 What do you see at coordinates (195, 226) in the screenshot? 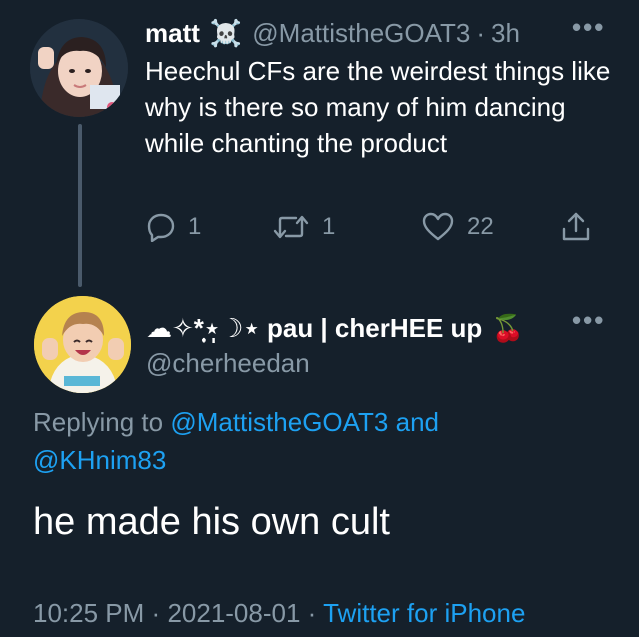
I see `reply-count: 1` at bounding box center [195, 226].